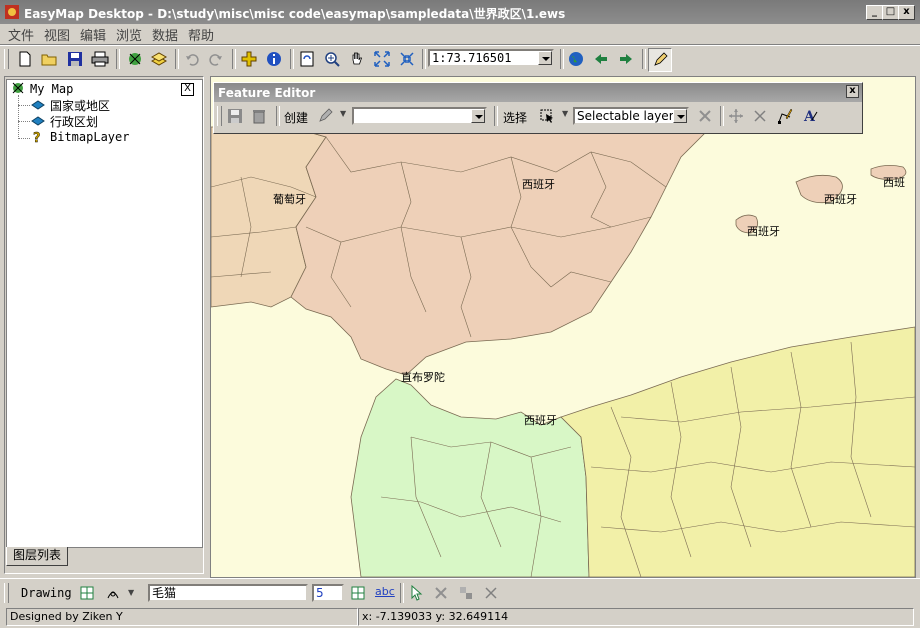  Describe the element at coordinates (274, 59) in the screenshot. I see `info-icon` at that location.